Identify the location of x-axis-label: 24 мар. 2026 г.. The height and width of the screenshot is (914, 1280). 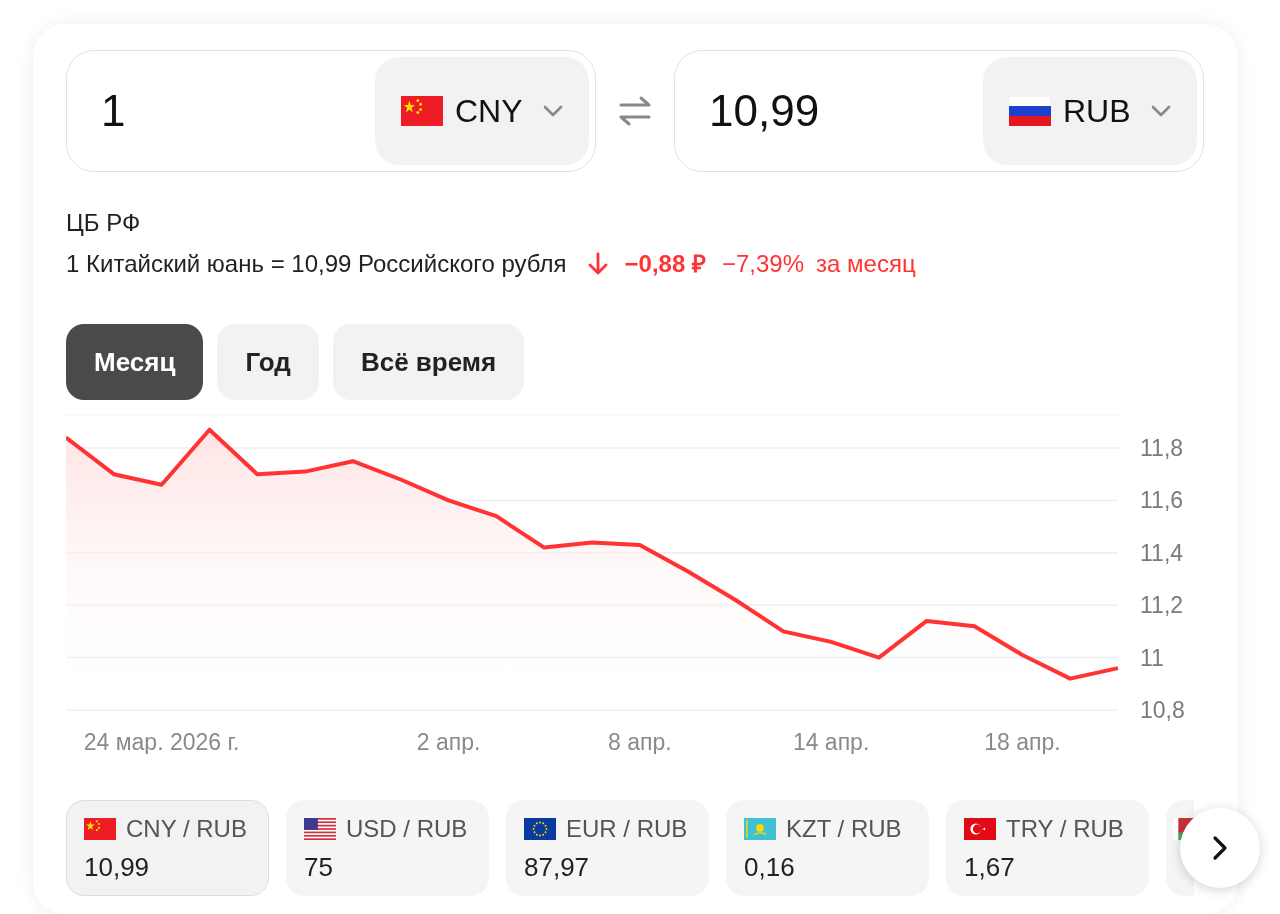
(161, 741).